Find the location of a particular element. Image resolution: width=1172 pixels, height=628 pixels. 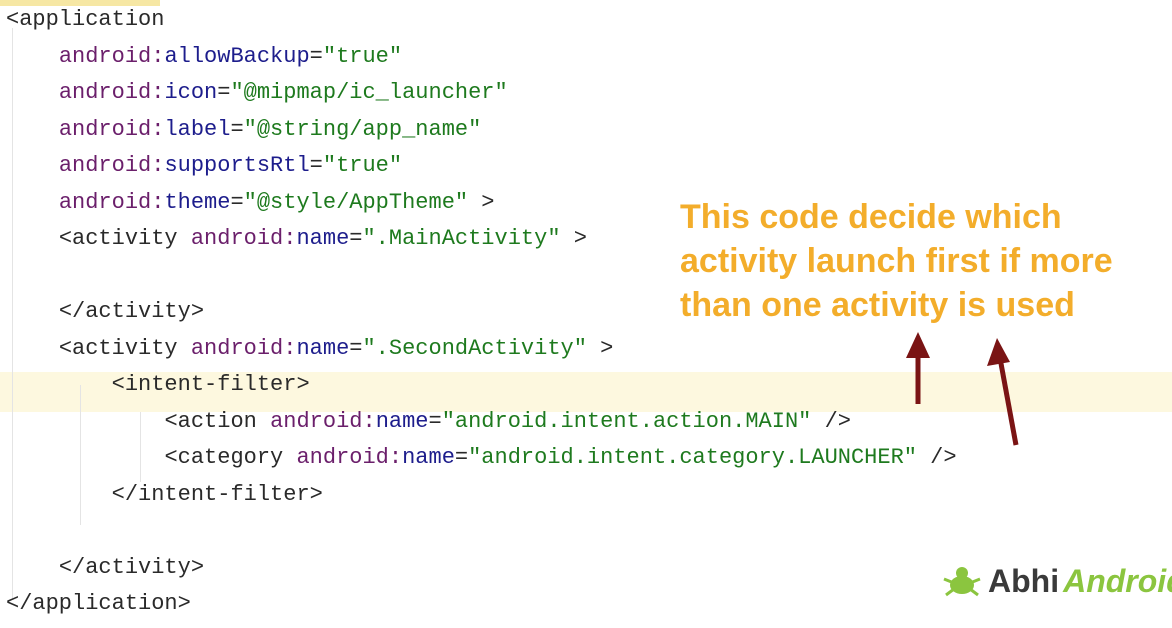

arrow-left is located at coordinates (918, 368).